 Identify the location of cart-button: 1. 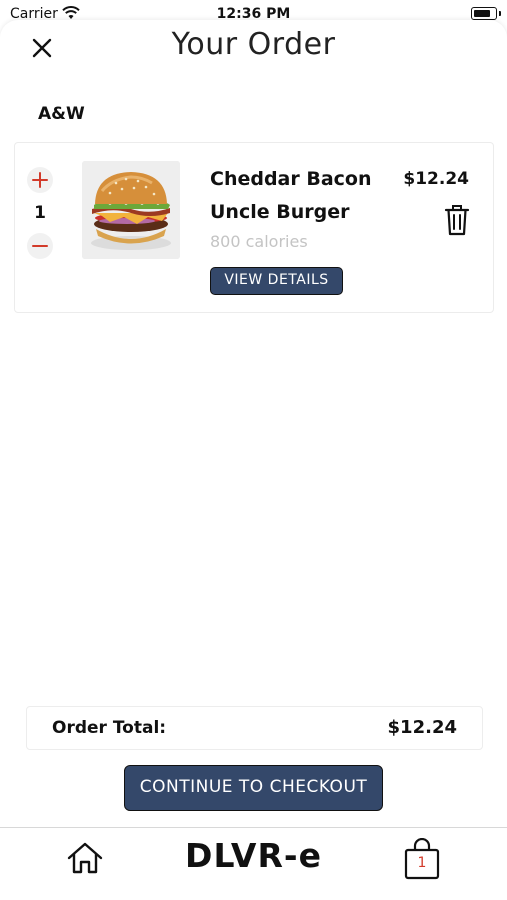
(422, 858).